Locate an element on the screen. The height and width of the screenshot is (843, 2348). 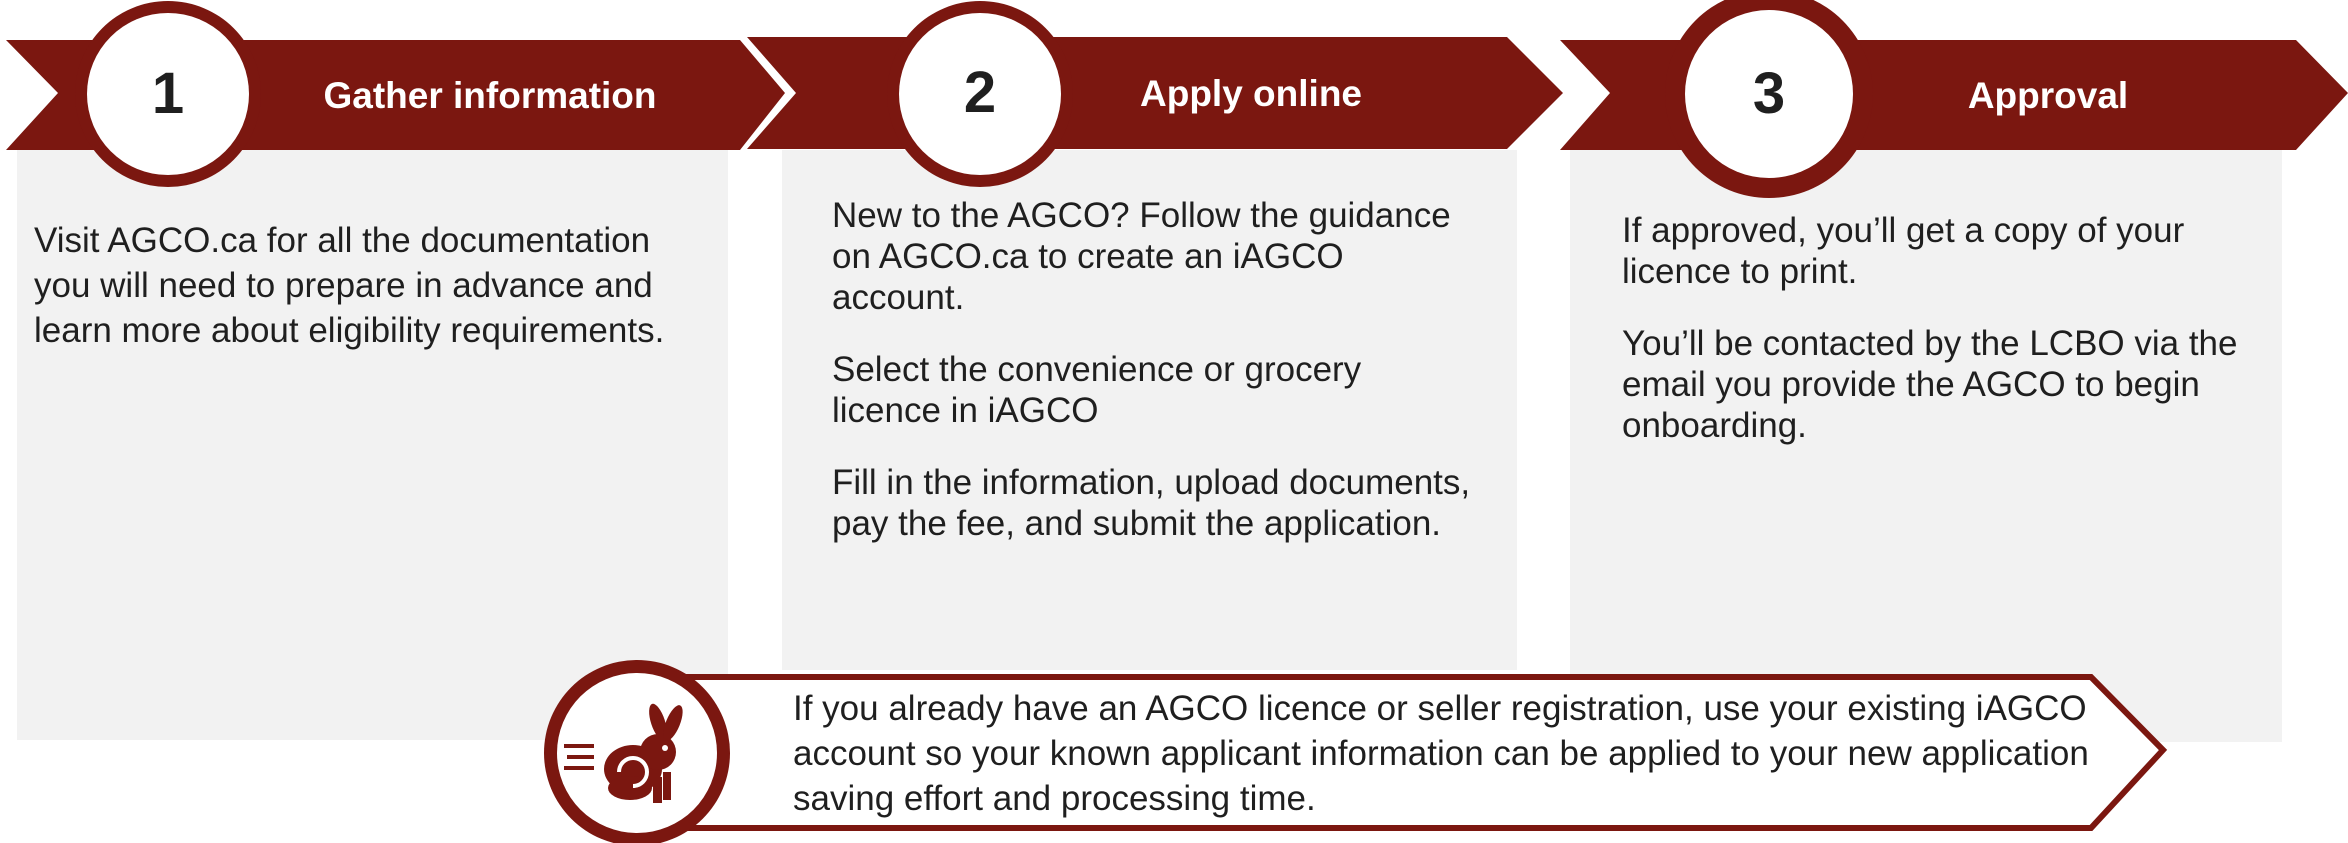
step-1-title: Gather information is located at coordinates (490, 95).